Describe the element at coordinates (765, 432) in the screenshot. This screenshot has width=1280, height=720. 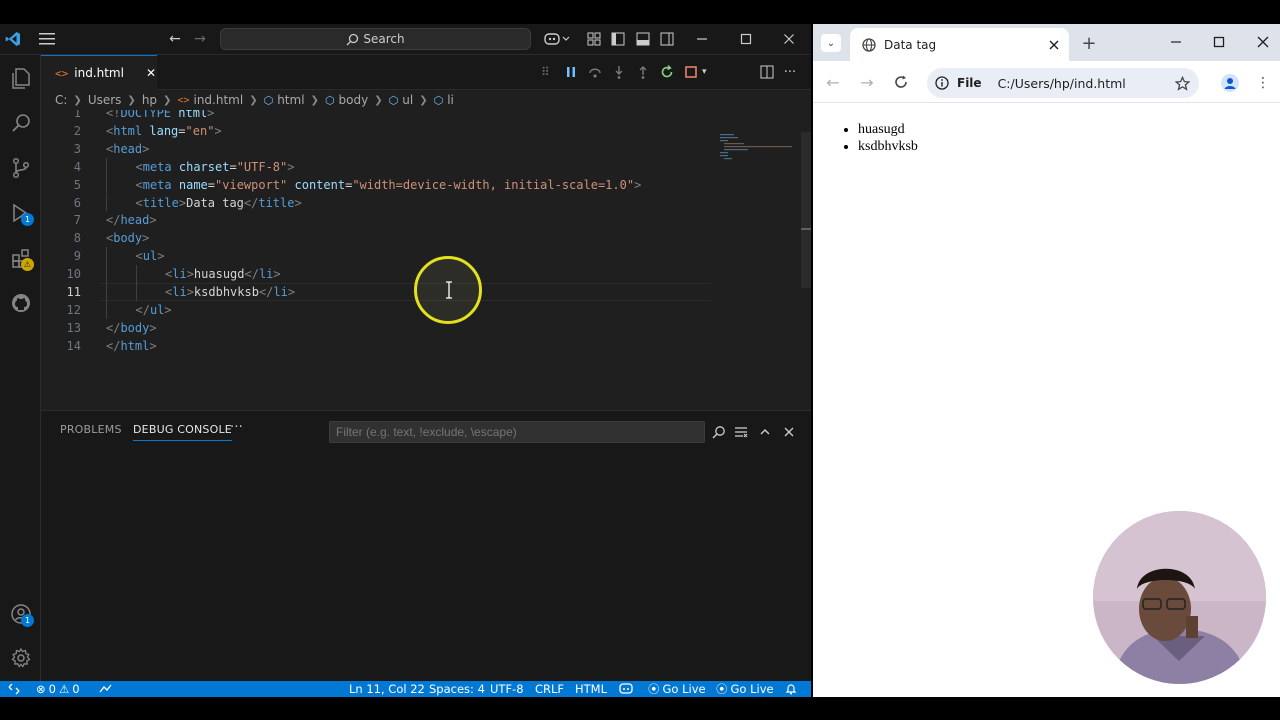
I see `maximize-panel-icon` at that location.